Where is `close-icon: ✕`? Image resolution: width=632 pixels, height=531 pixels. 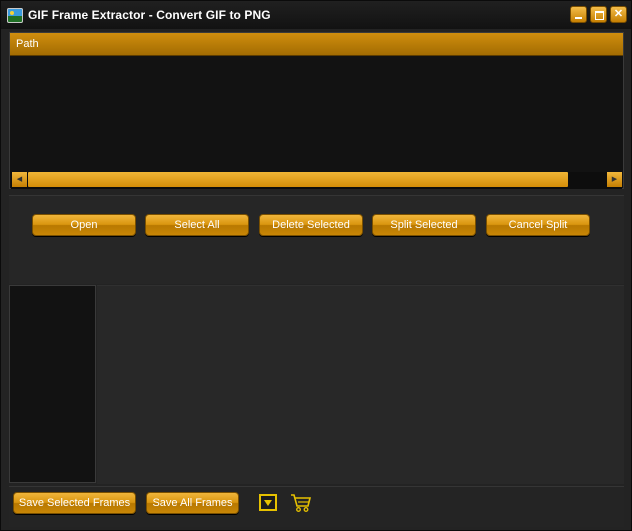 close-icon: ✕ is located at coordinates (618, 14).